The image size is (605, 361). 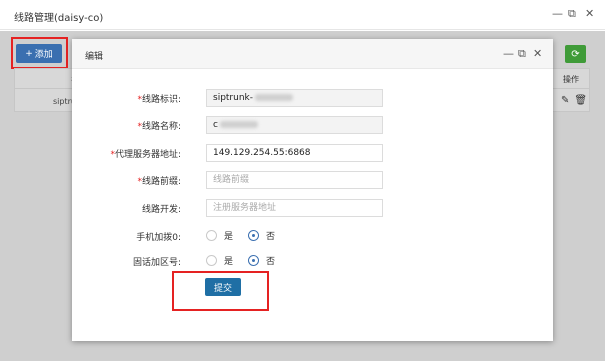 What do you see at coordinates (312, 236) in the screenshot?
I see `field-mobile-dial-zero: 手机加拨0: 是 否` at bounding box center [312, 236].